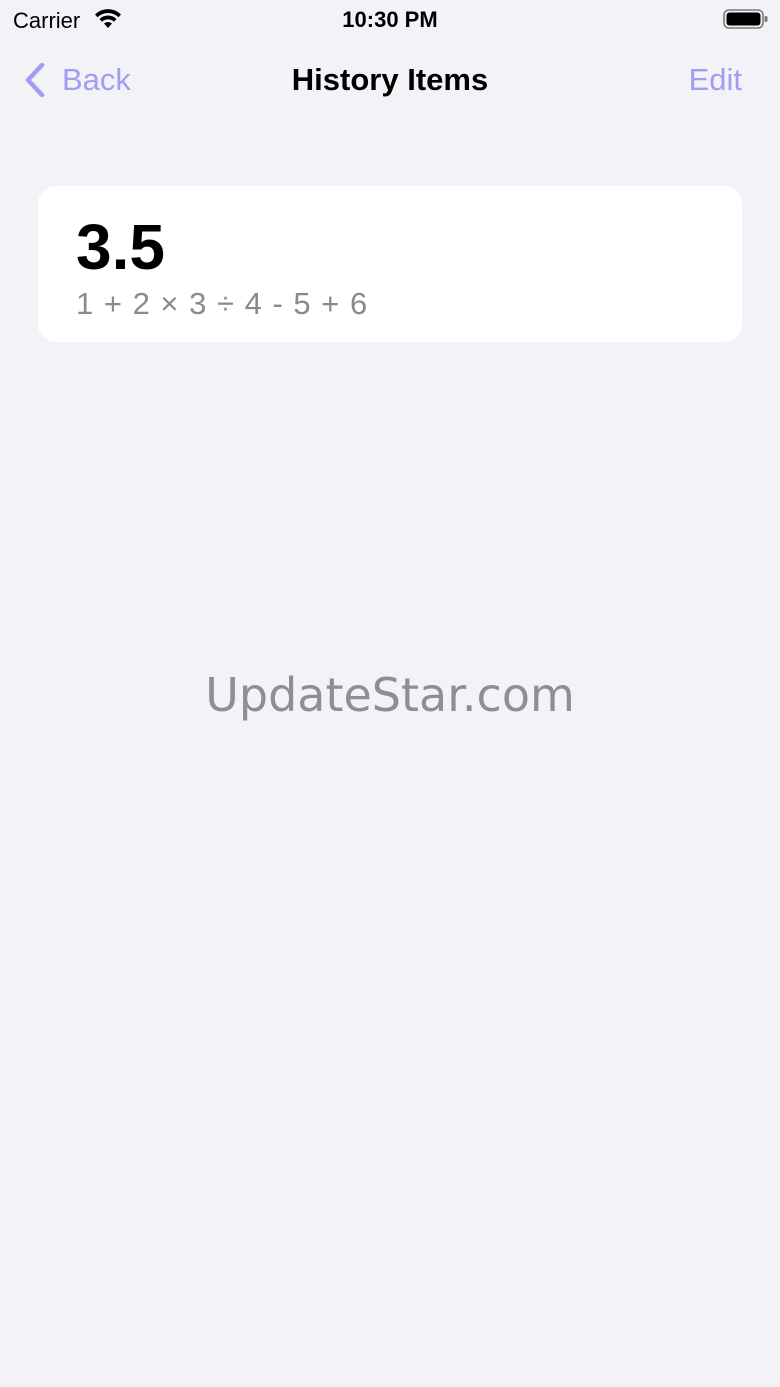 The image size is (780, 1387). I want to click on navigation-bar: Back History Items Edit, so click(390, 80).